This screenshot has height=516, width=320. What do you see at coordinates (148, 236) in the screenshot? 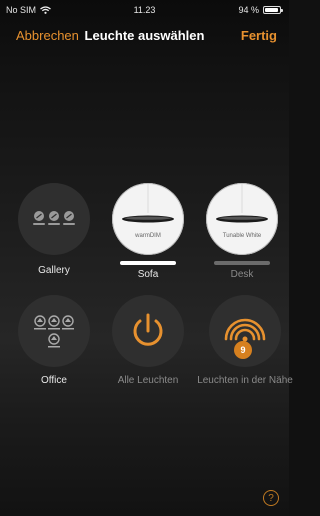
I see `lamp-mode-warmdim: warmDIM` at bounding box center [148, 236].